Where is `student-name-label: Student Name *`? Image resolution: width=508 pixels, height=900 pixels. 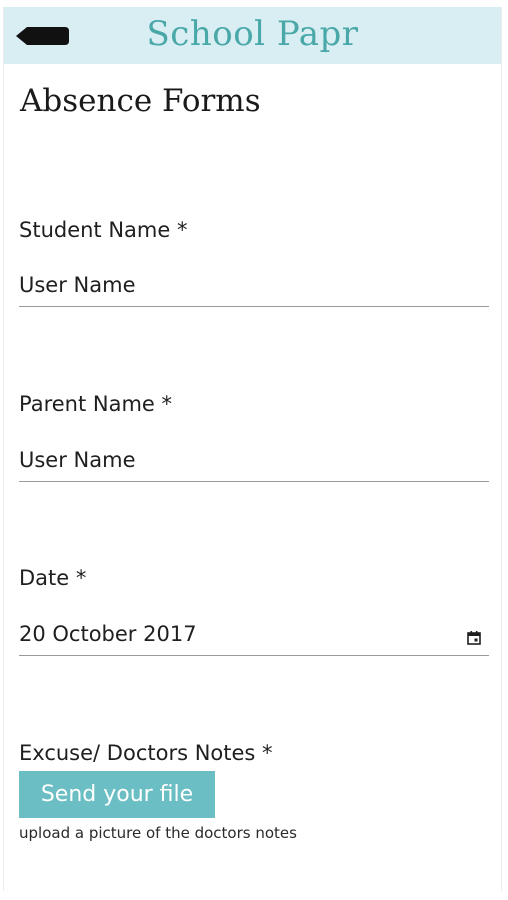
student-name-label: Student Name * is located at coordinates (103, 230).